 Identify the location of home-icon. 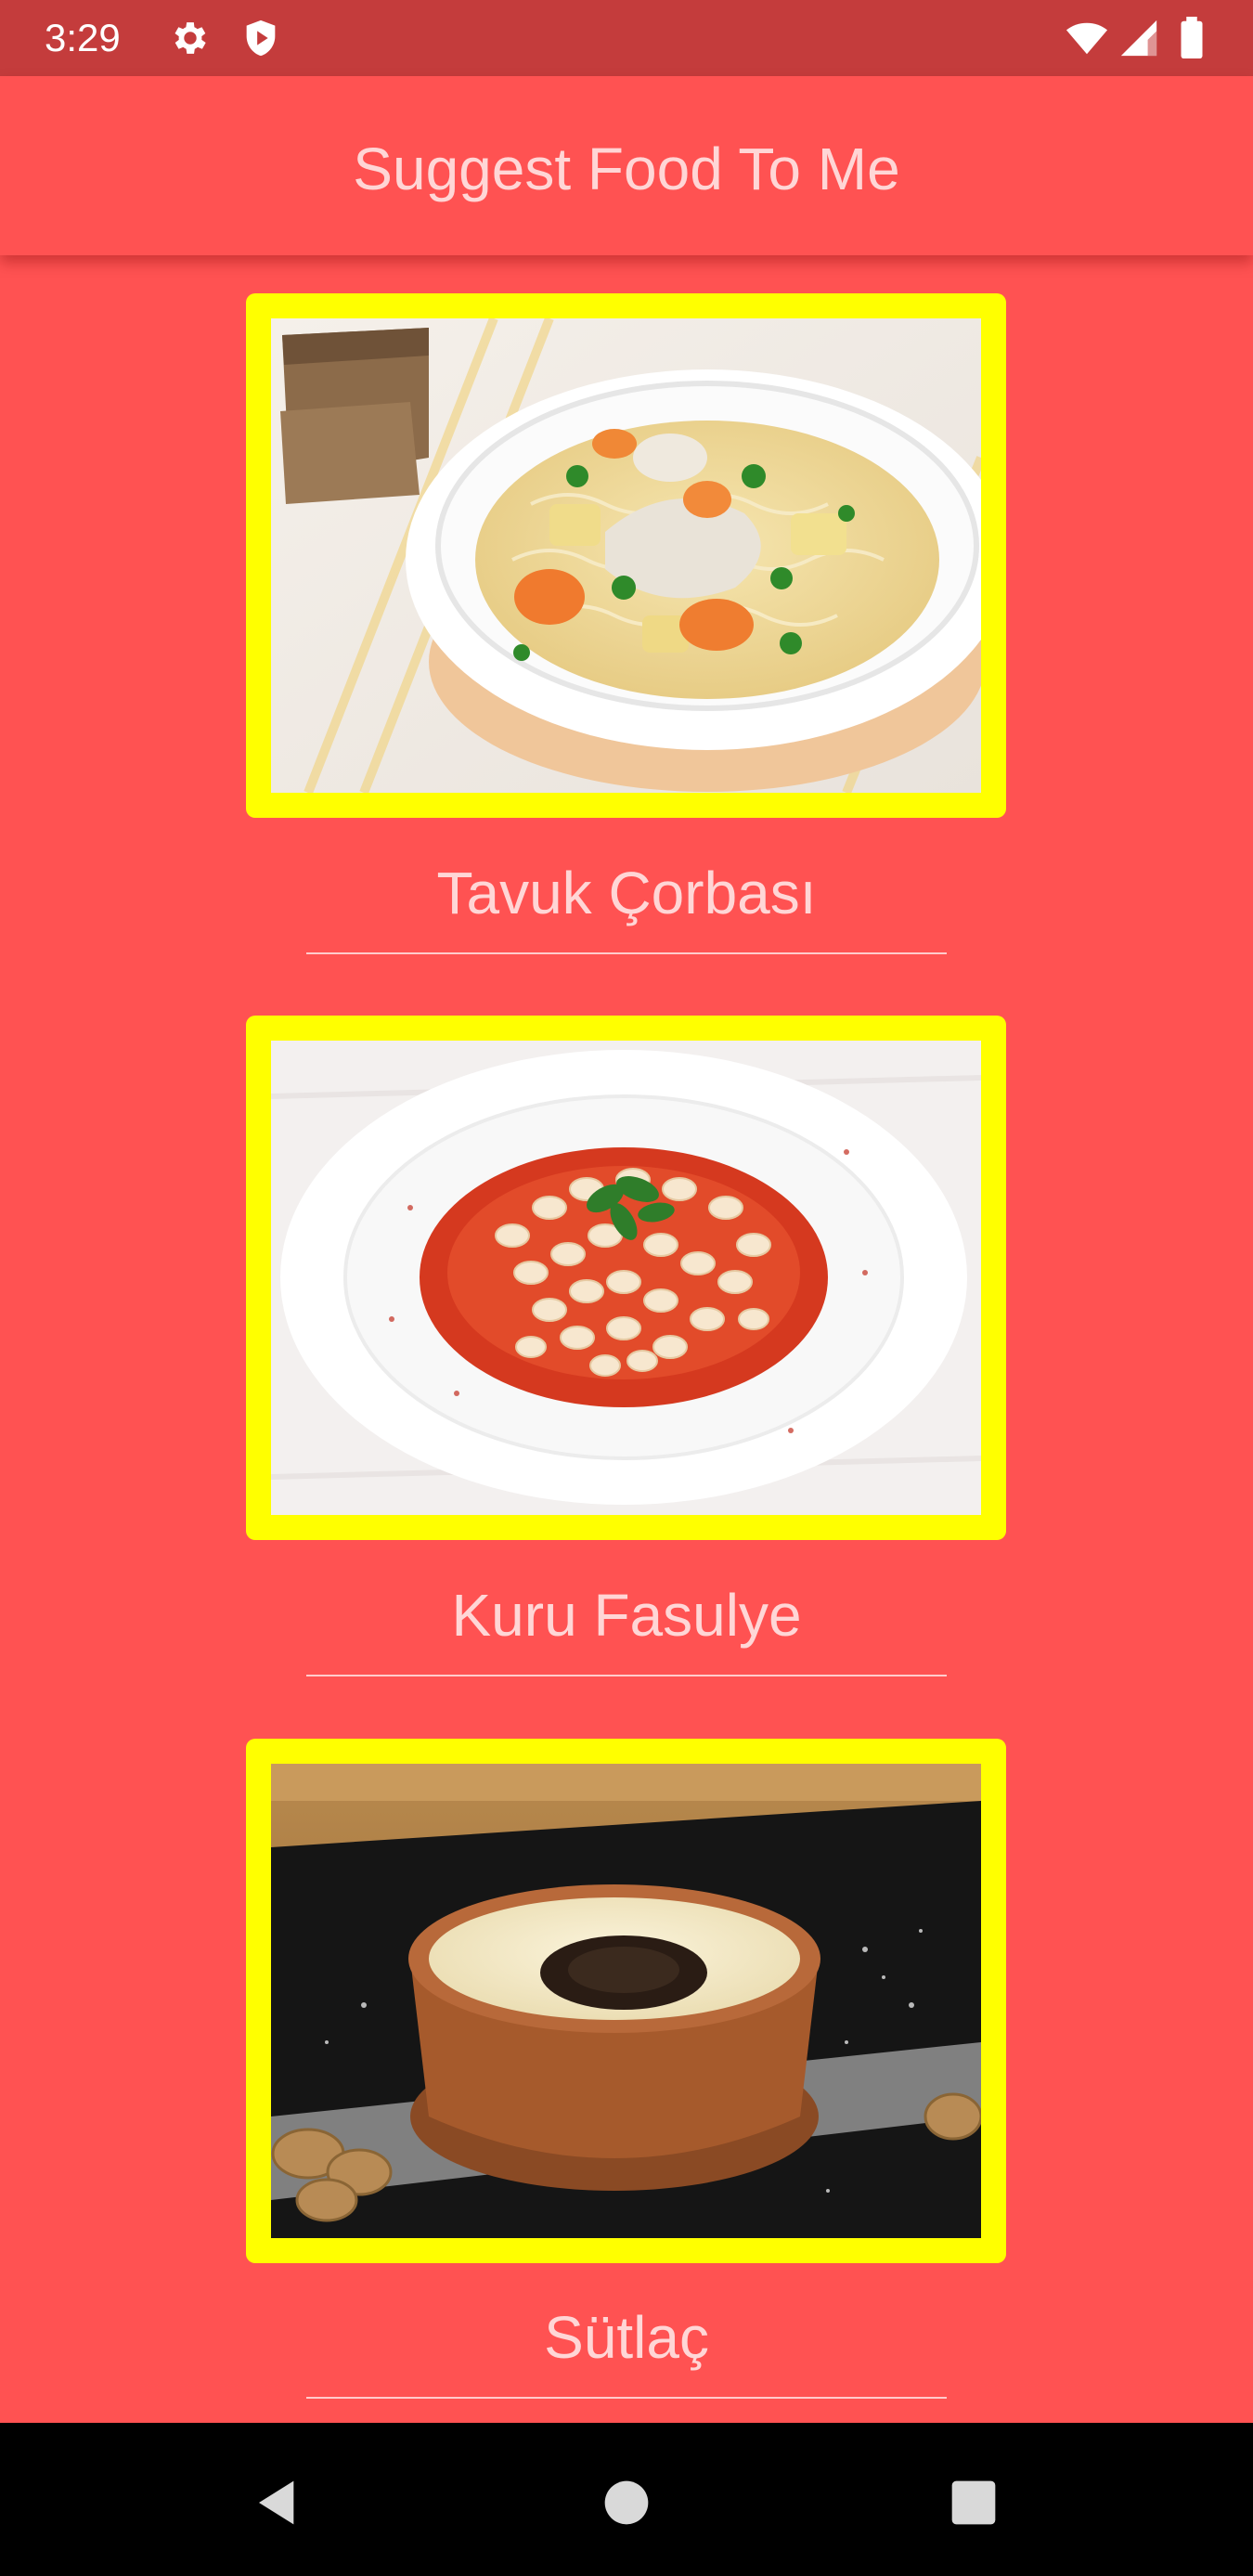
(626, 2503).